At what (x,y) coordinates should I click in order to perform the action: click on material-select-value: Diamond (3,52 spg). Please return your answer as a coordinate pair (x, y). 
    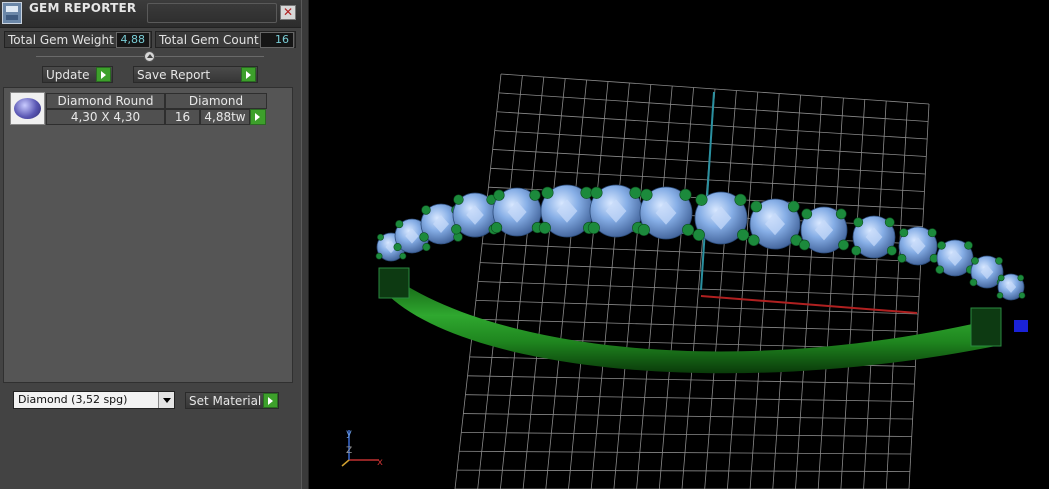
    Looking at the image, I should click on (73, 399).